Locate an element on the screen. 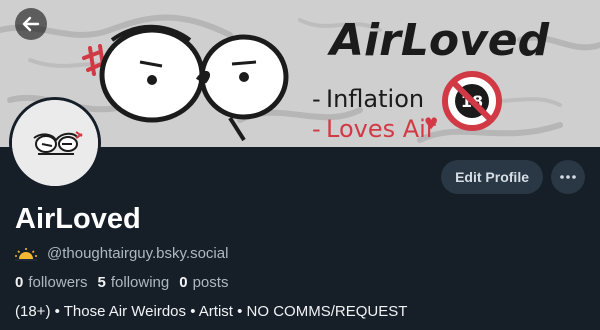 The height and width of the screenshot is (330, 600). back-button is located at coordinates (31, 24).